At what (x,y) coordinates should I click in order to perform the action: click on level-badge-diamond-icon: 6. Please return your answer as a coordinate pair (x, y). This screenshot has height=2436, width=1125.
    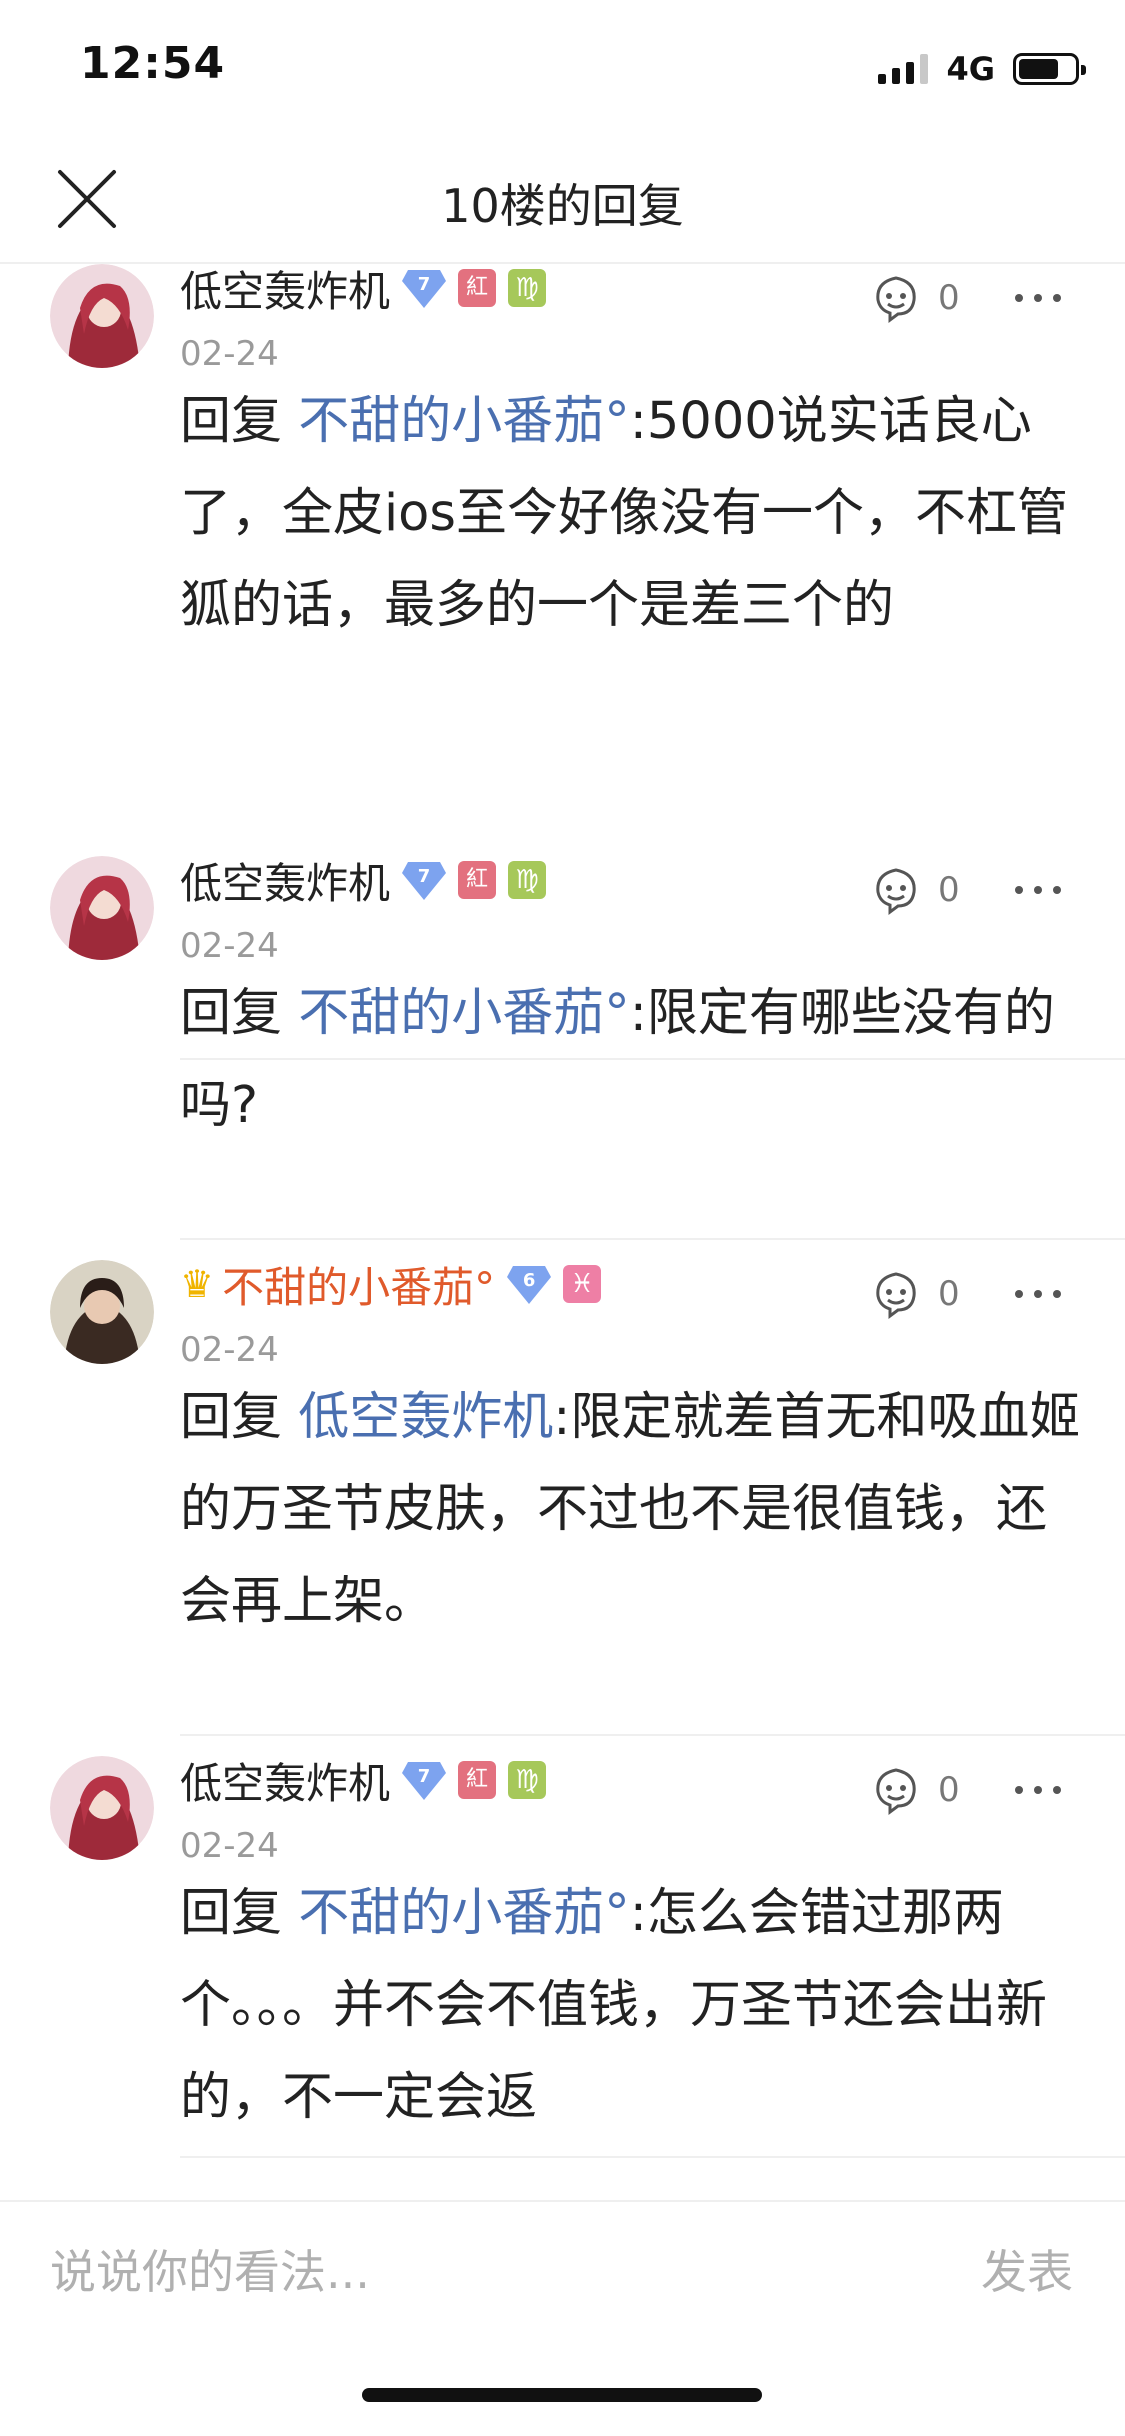
    Looking at the image, I should click on (529, 1284).